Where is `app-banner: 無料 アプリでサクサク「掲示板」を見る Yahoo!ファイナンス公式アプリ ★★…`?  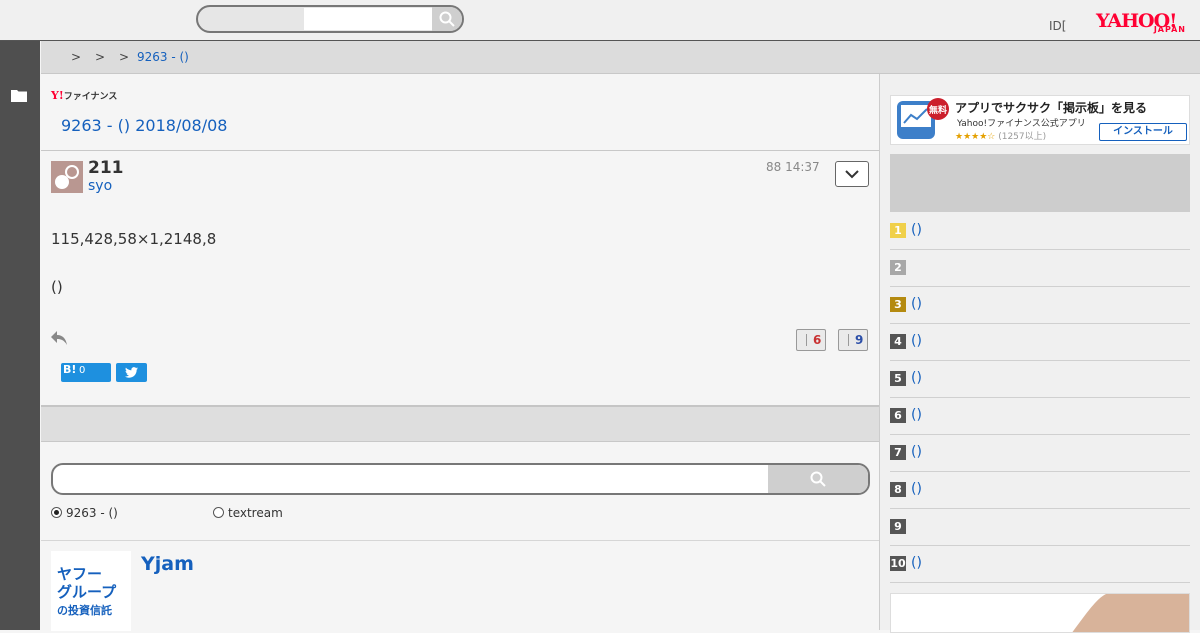 app-banner: 無料 アプリでサクサク「掲示板」を見る Yahoo!ファイナンス公式アプリ ★★… is located at coordinates (1040, 120).